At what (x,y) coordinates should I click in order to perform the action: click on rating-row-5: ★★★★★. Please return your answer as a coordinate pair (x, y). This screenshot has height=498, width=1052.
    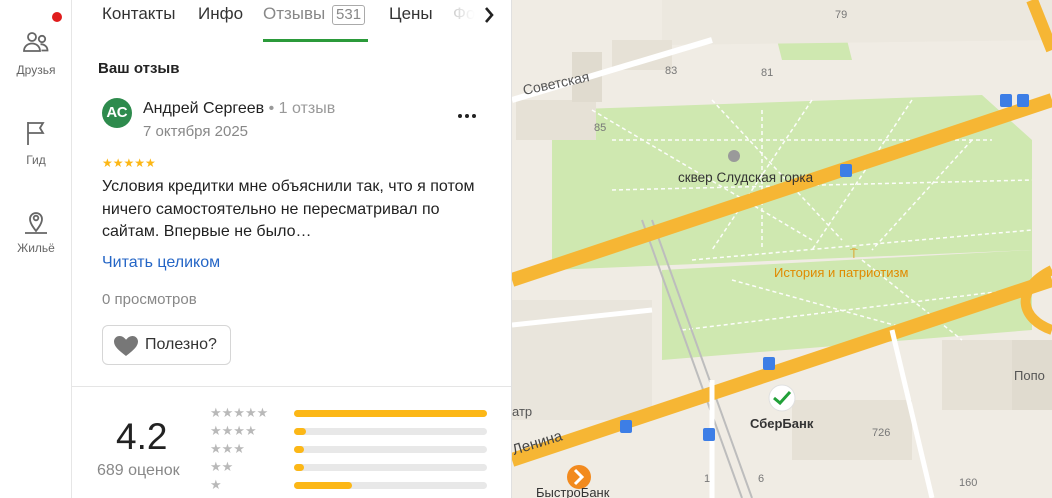
    Looking at the image, I should click on (350, 413).